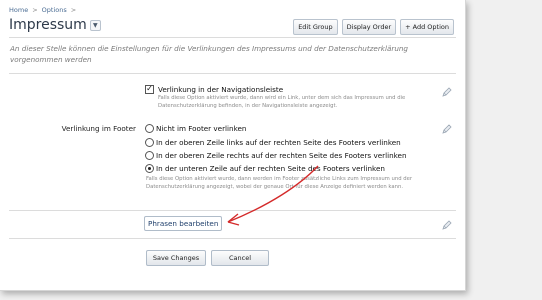  Describe the element at coordinates (54, 10) in the screenshot. I see `breadcrumb-options: Options` at that location.